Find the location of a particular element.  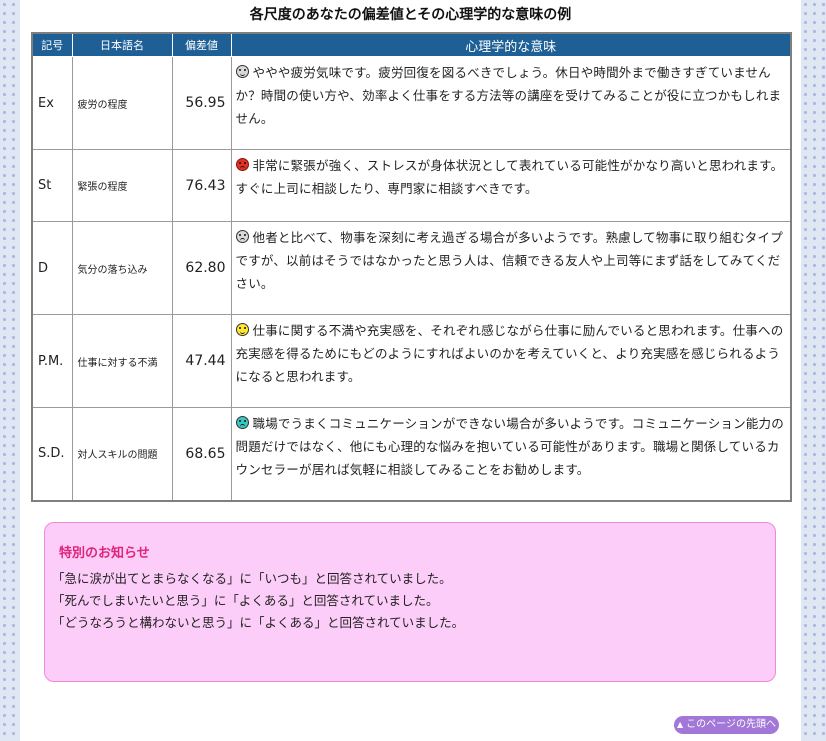

up-arrow-icon: ▲ is located at coordinates (680, 724).